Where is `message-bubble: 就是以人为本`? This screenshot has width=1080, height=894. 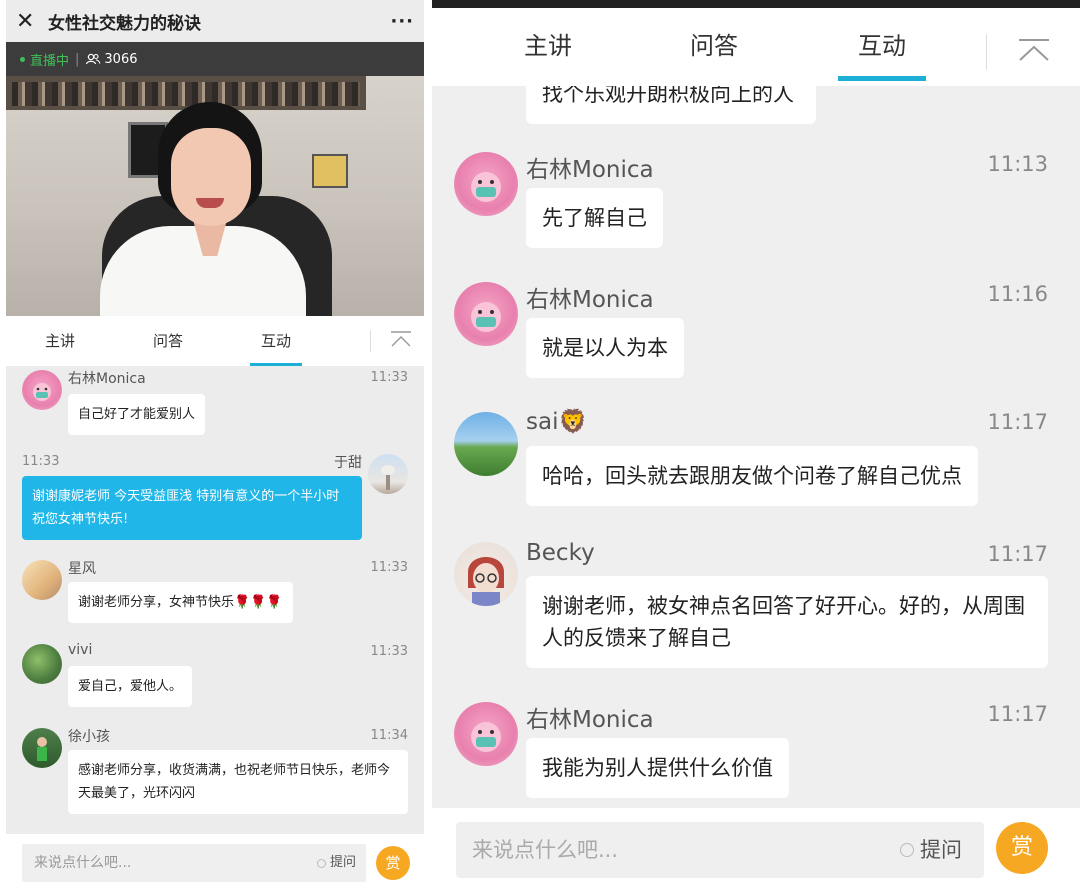
message-bubble: 就是以人为本 is located at coordinates (605, 348).